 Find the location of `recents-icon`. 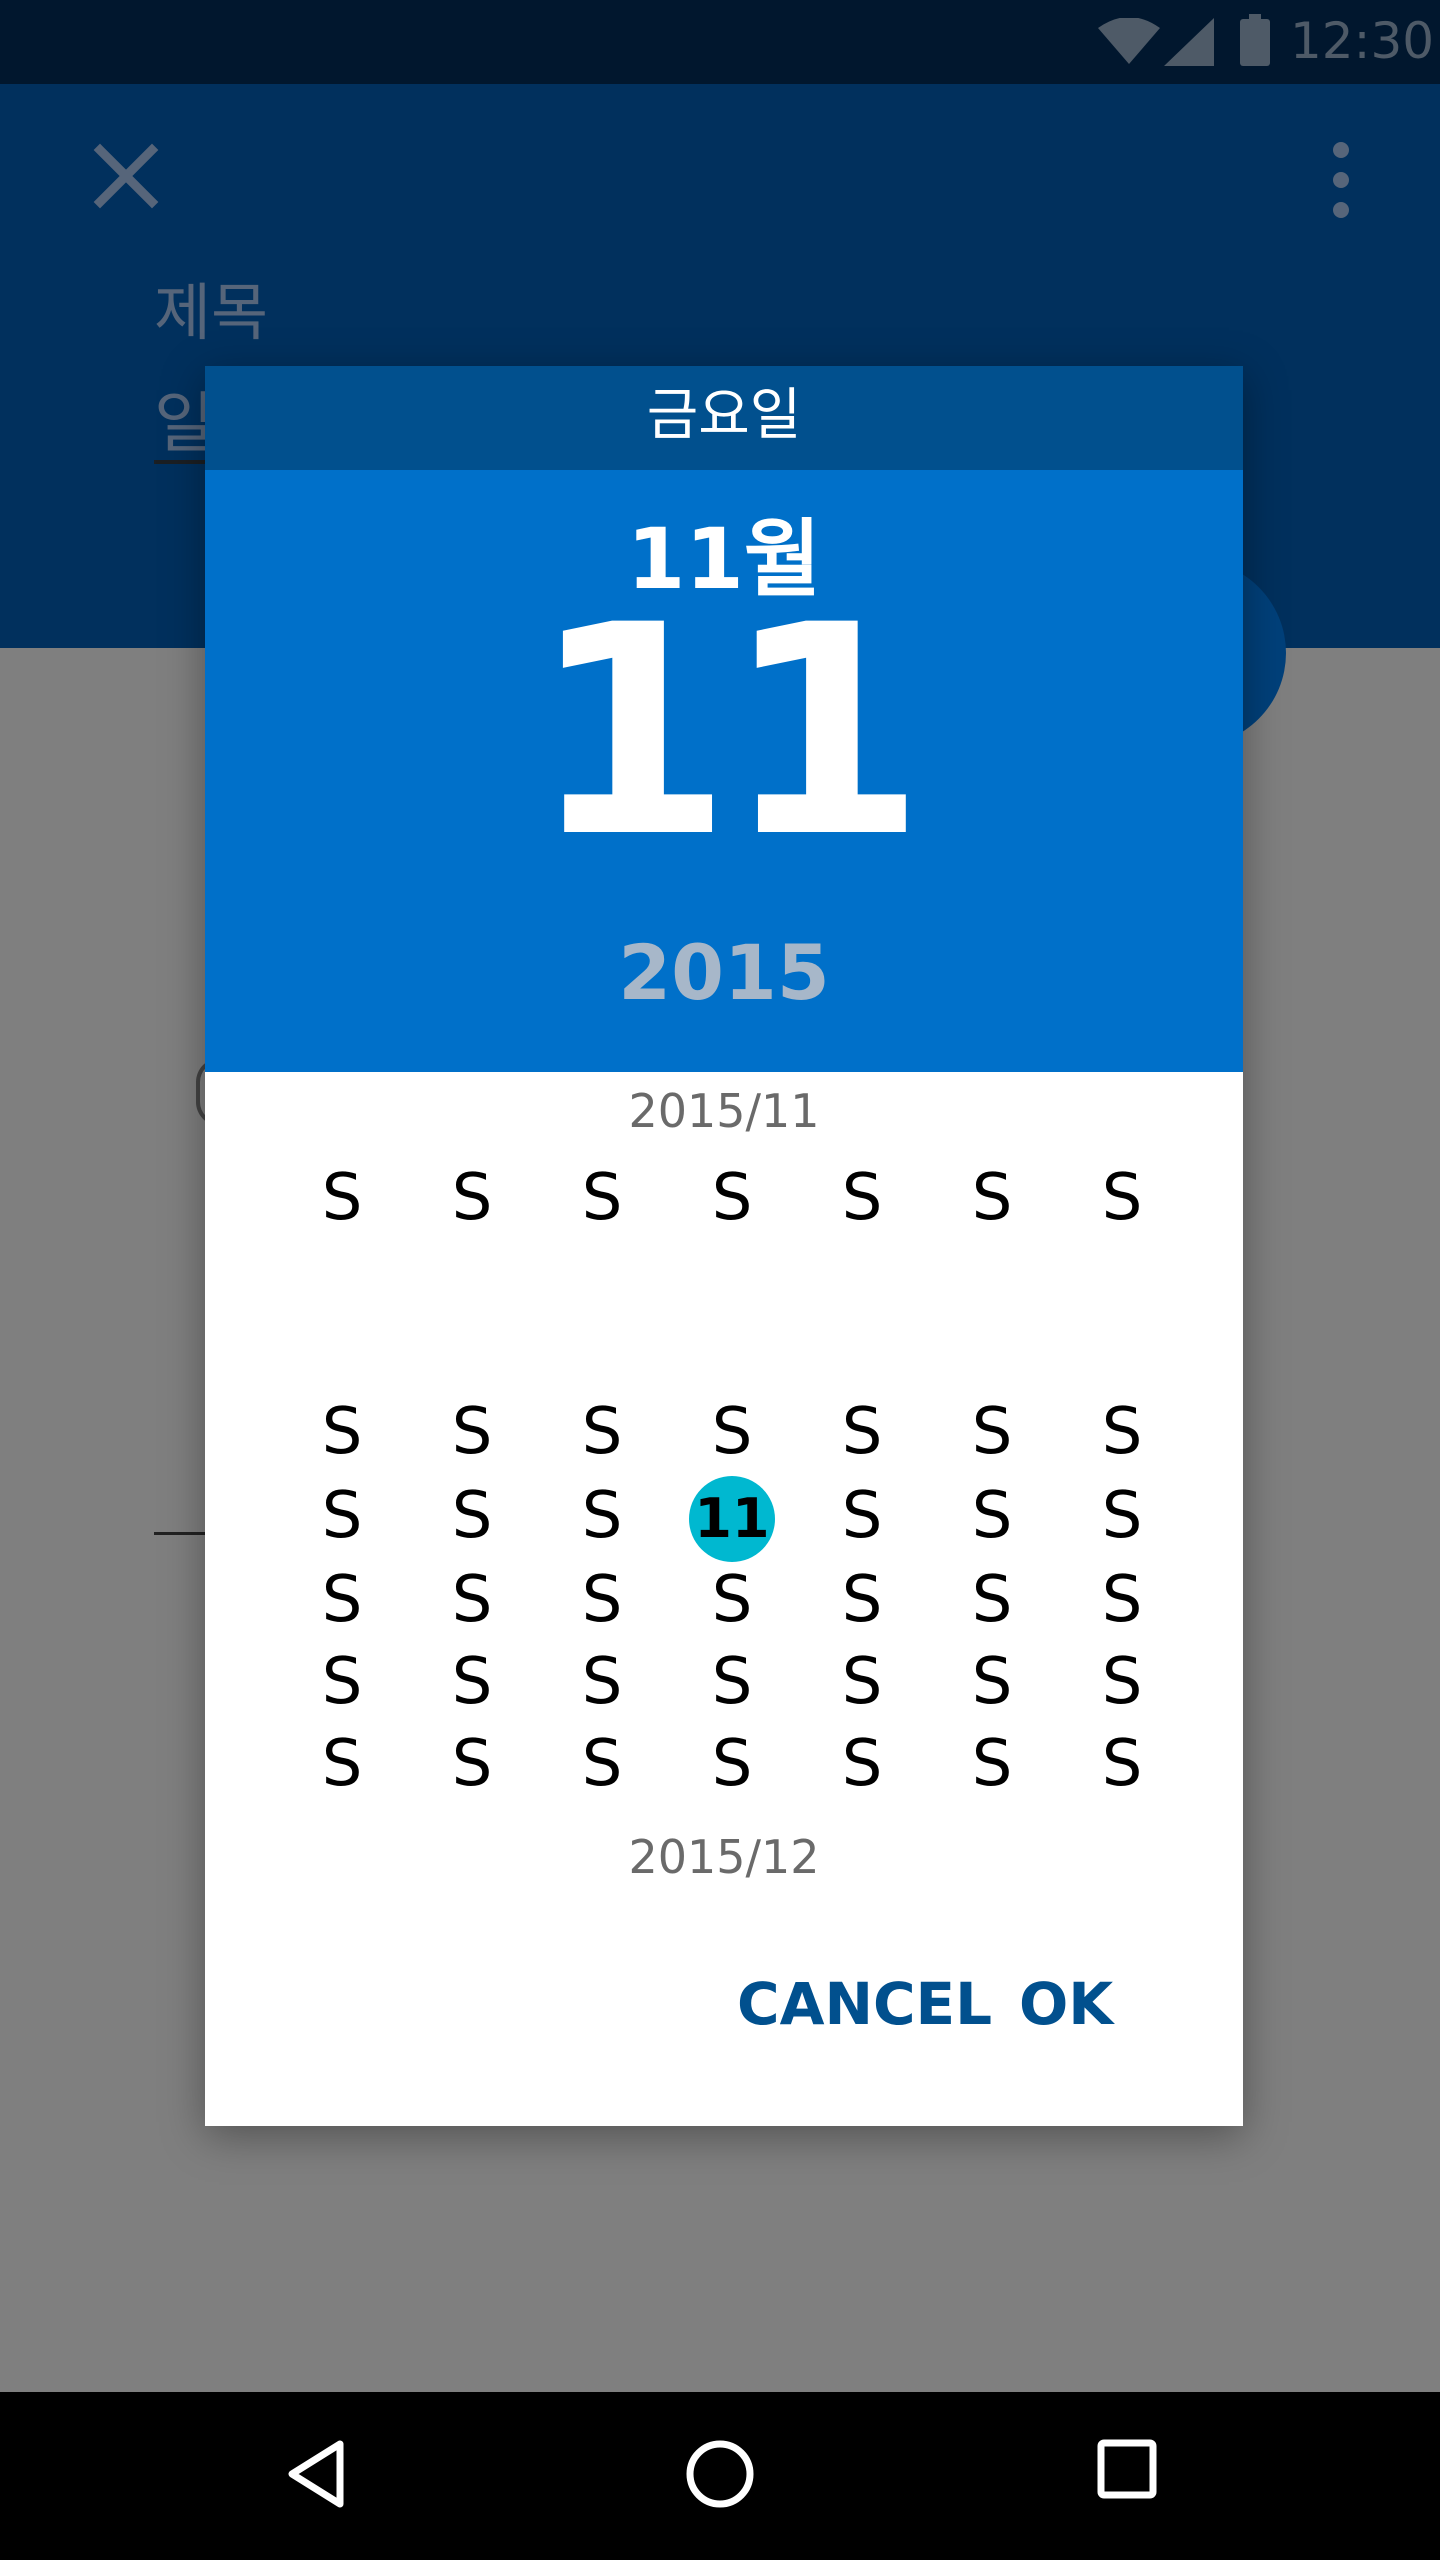

recents-icon is located at coordinates (1127, 2469).